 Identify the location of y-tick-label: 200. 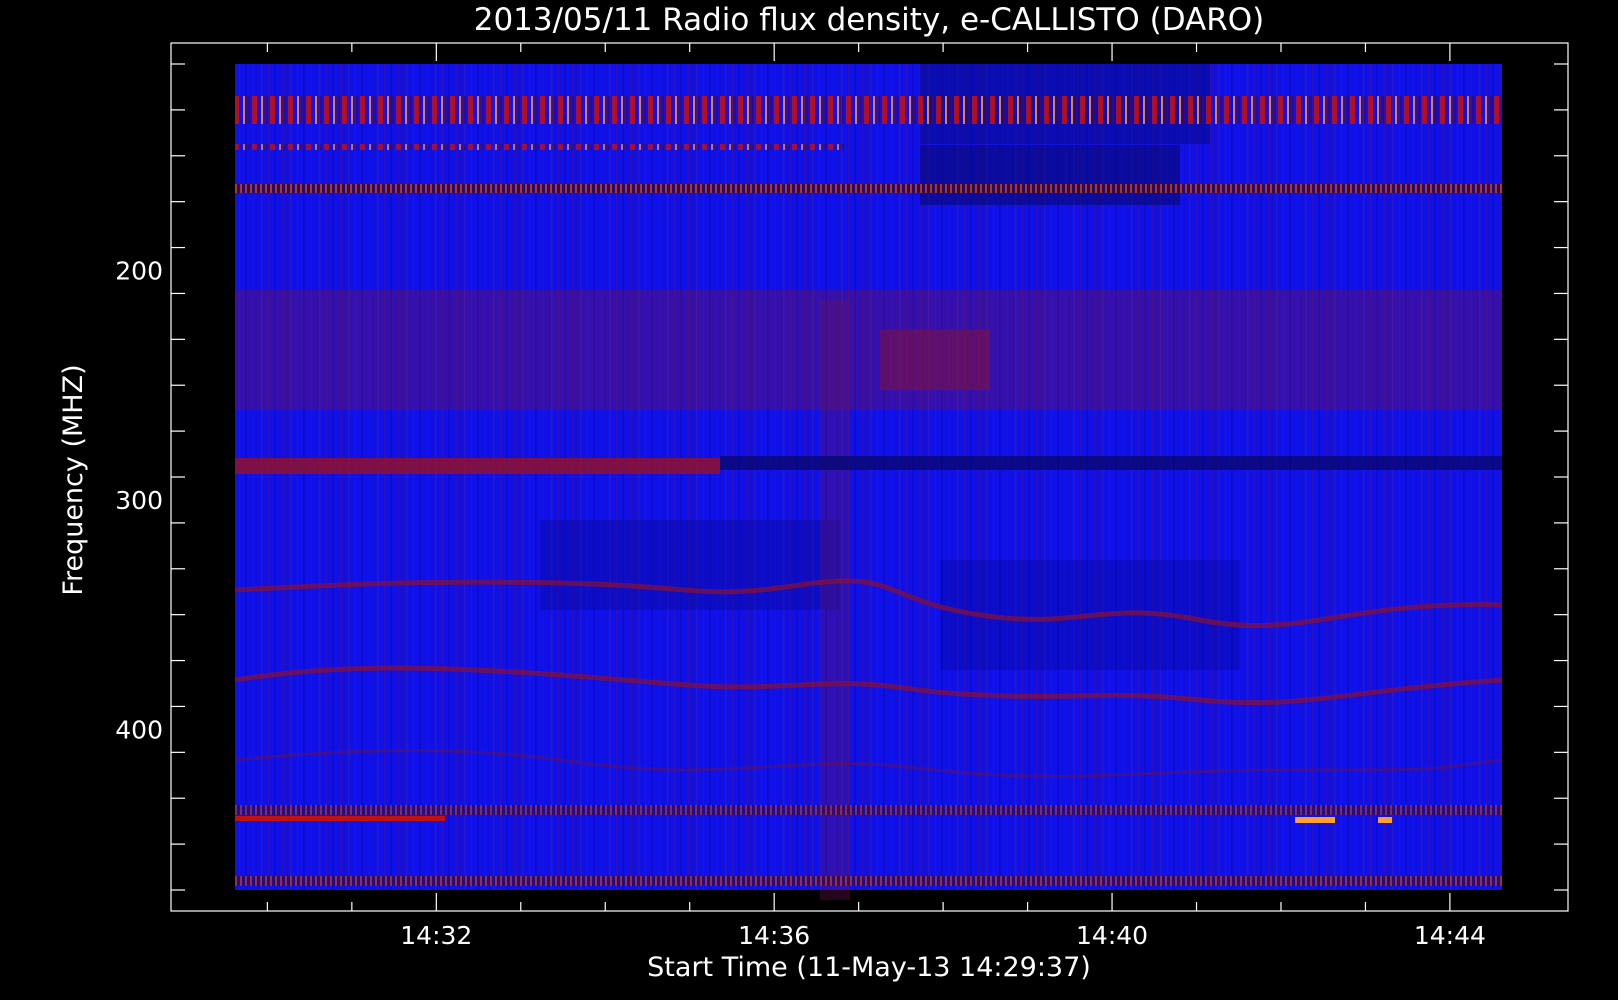
(139, 271).